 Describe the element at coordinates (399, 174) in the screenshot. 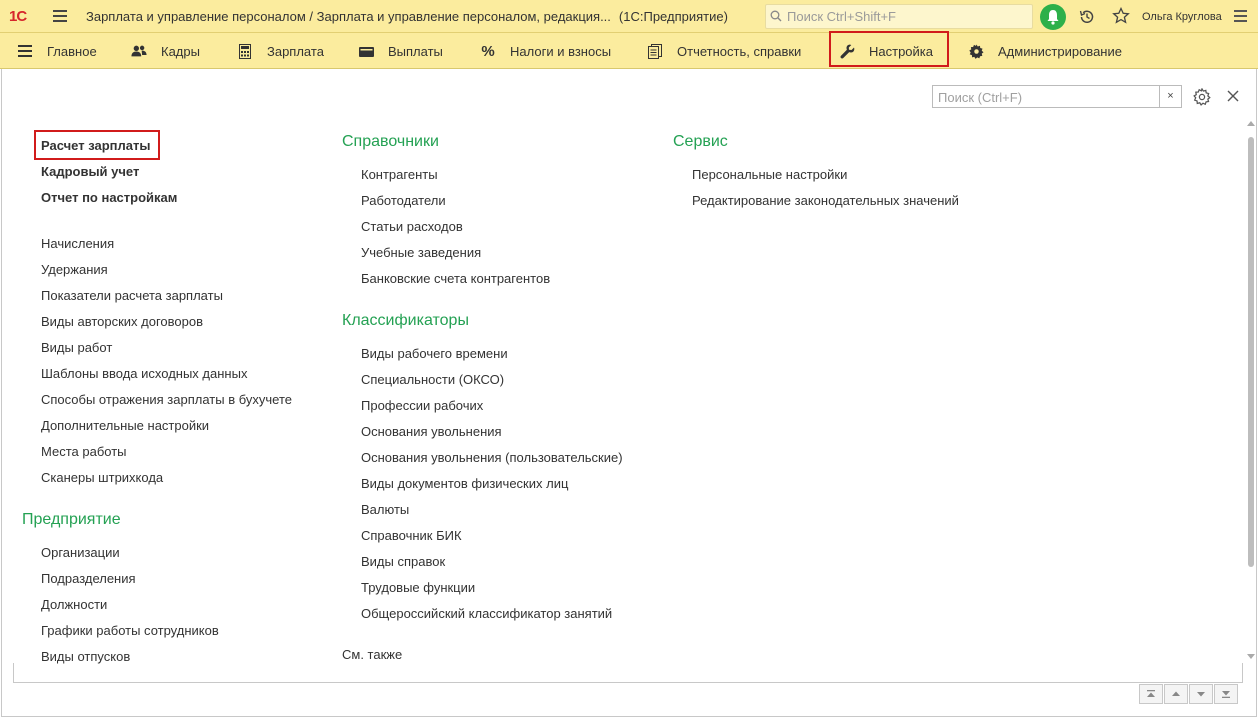

I see `link-counterparties: Контрагенты` at that location.